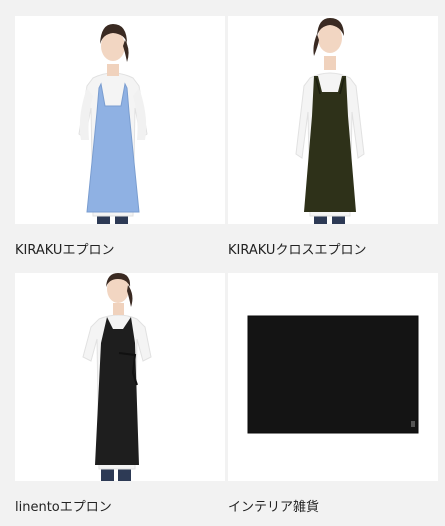 The height and width of the screenshot is (526, 445). What do you see at coordinates (63, 505) in the screenshot?
I see `product-name: linentoエプロン` at bounding box center [63, 505].